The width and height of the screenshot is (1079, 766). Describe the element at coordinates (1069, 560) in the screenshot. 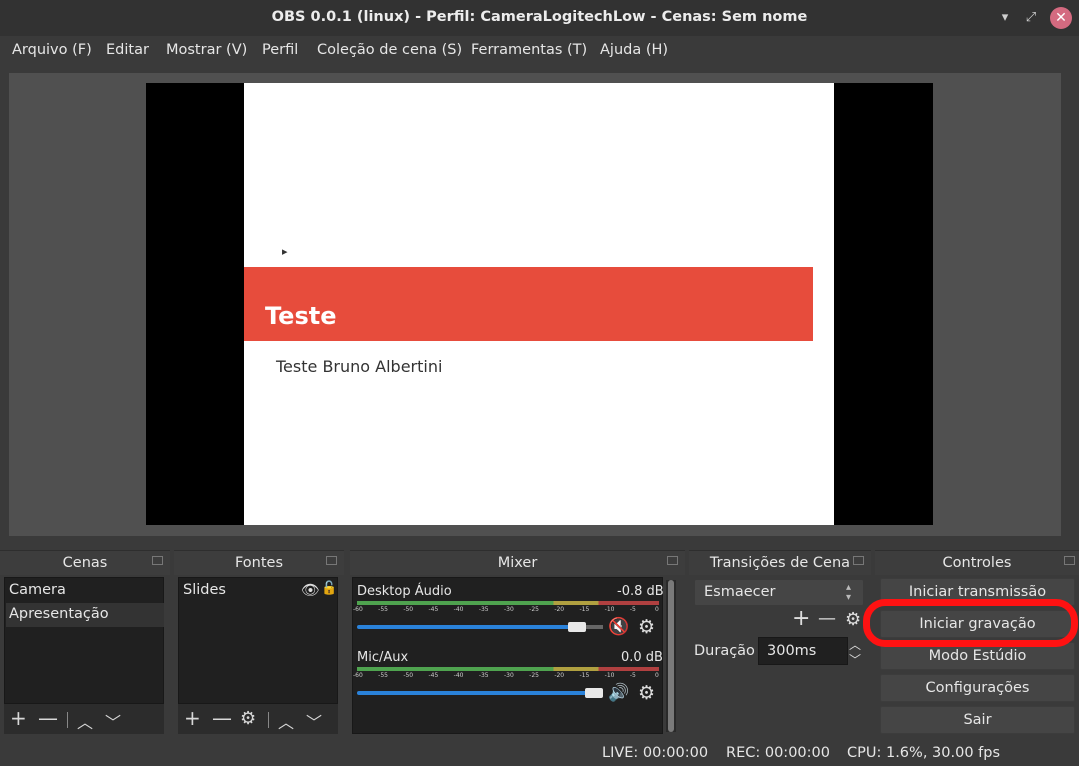

I see `controls-float-icon` at that location.